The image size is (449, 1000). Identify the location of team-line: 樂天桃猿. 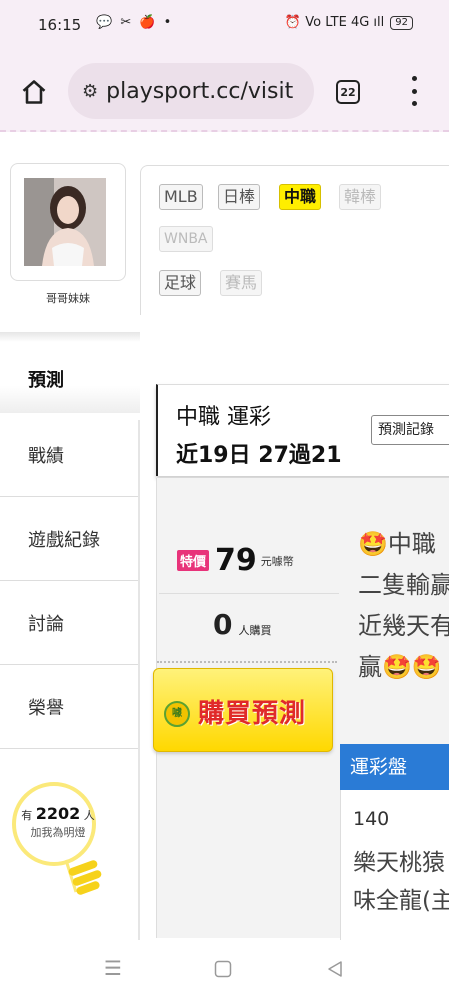
(399, 863).